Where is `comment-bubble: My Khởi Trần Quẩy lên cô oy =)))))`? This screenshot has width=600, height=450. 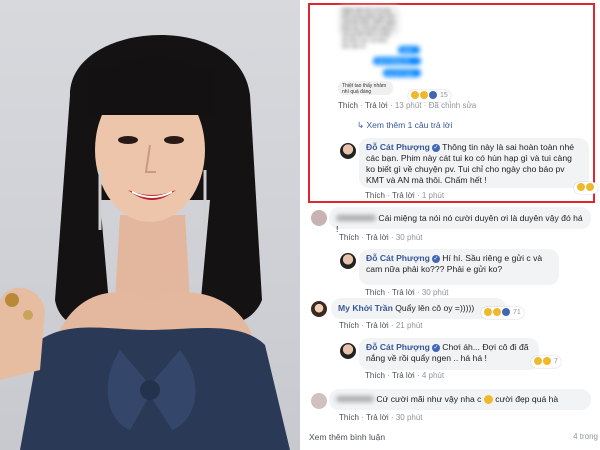 comment-bubble: My Khởi Trần Quẩy lên cô oy =))))) is located at coordinates (418, 308).